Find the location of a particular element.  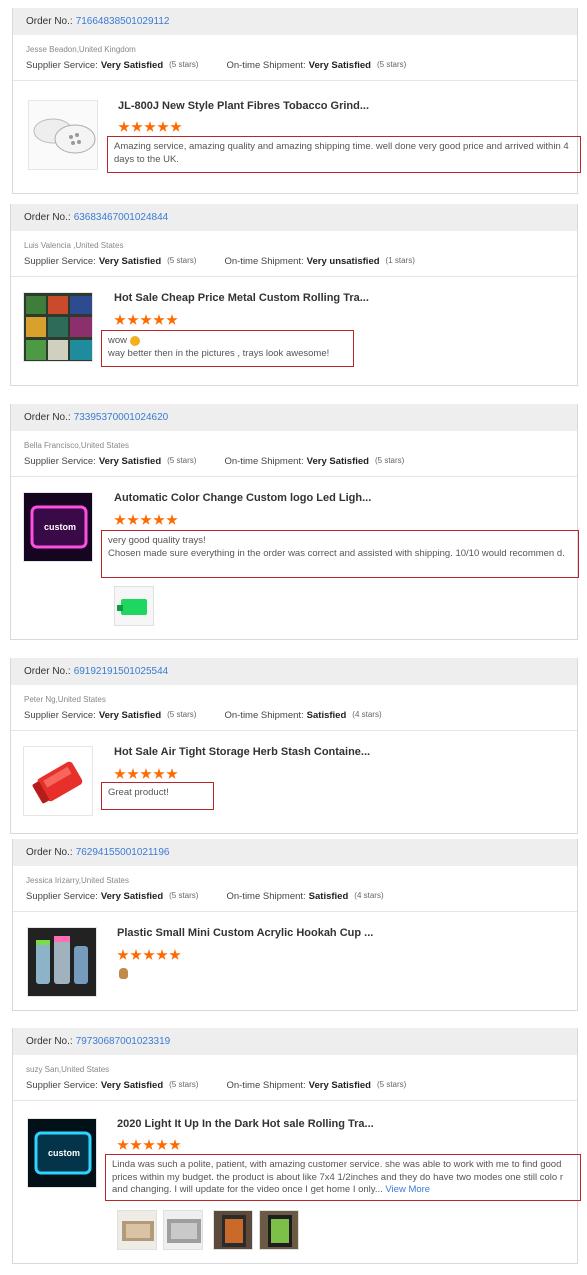

led-tray-image: custom is located at coordinates (58, 527).